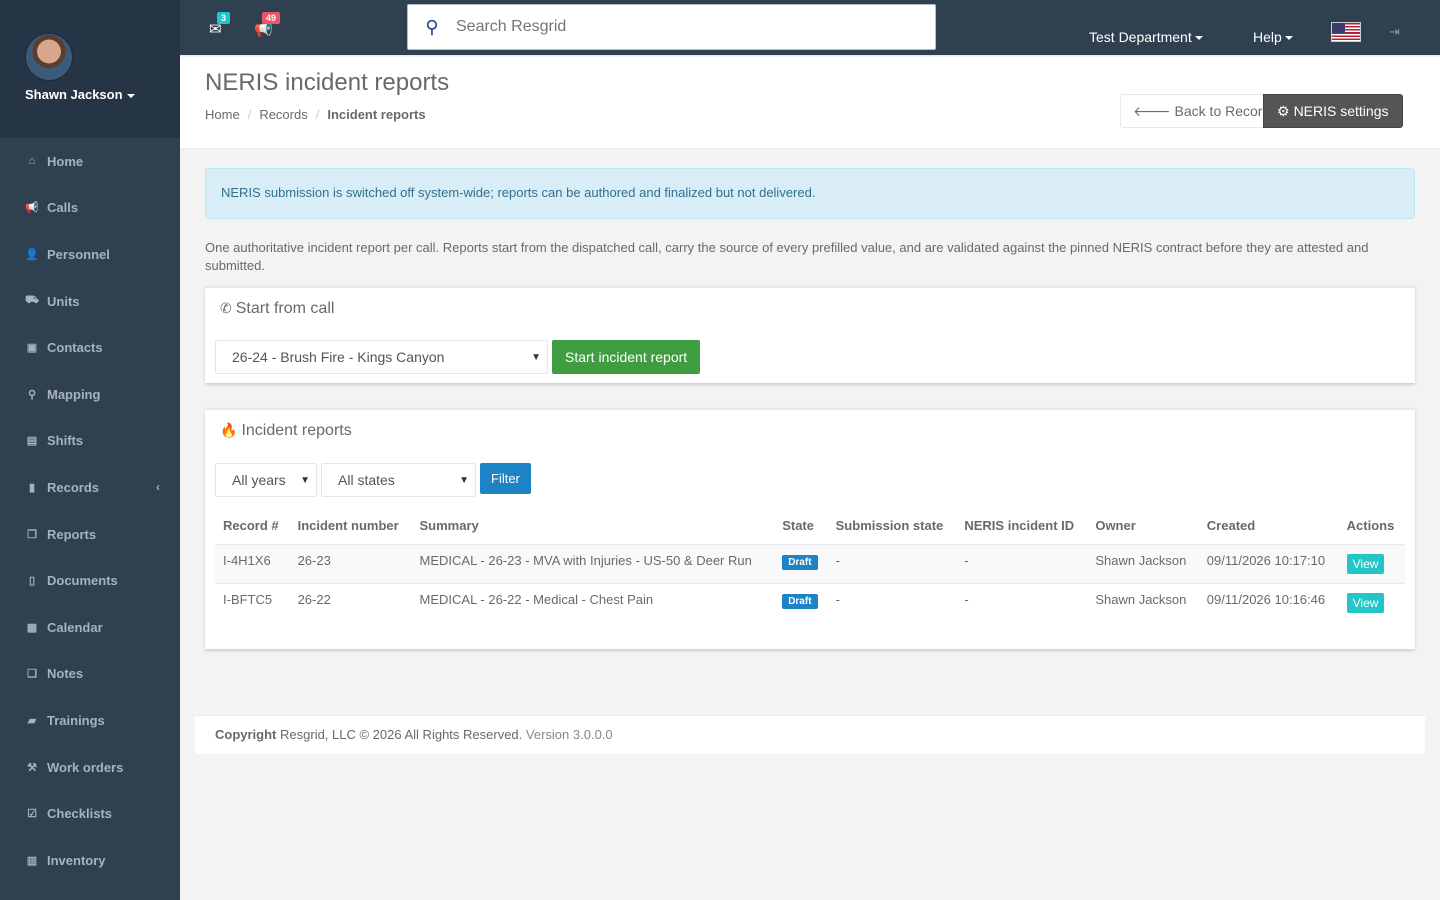 The height and width of the screenshot is (900, 1440). Describe the element at coordinates (1143, 602) in the screenshot. I see `cell-owner: Shawn Jackson` at that location.